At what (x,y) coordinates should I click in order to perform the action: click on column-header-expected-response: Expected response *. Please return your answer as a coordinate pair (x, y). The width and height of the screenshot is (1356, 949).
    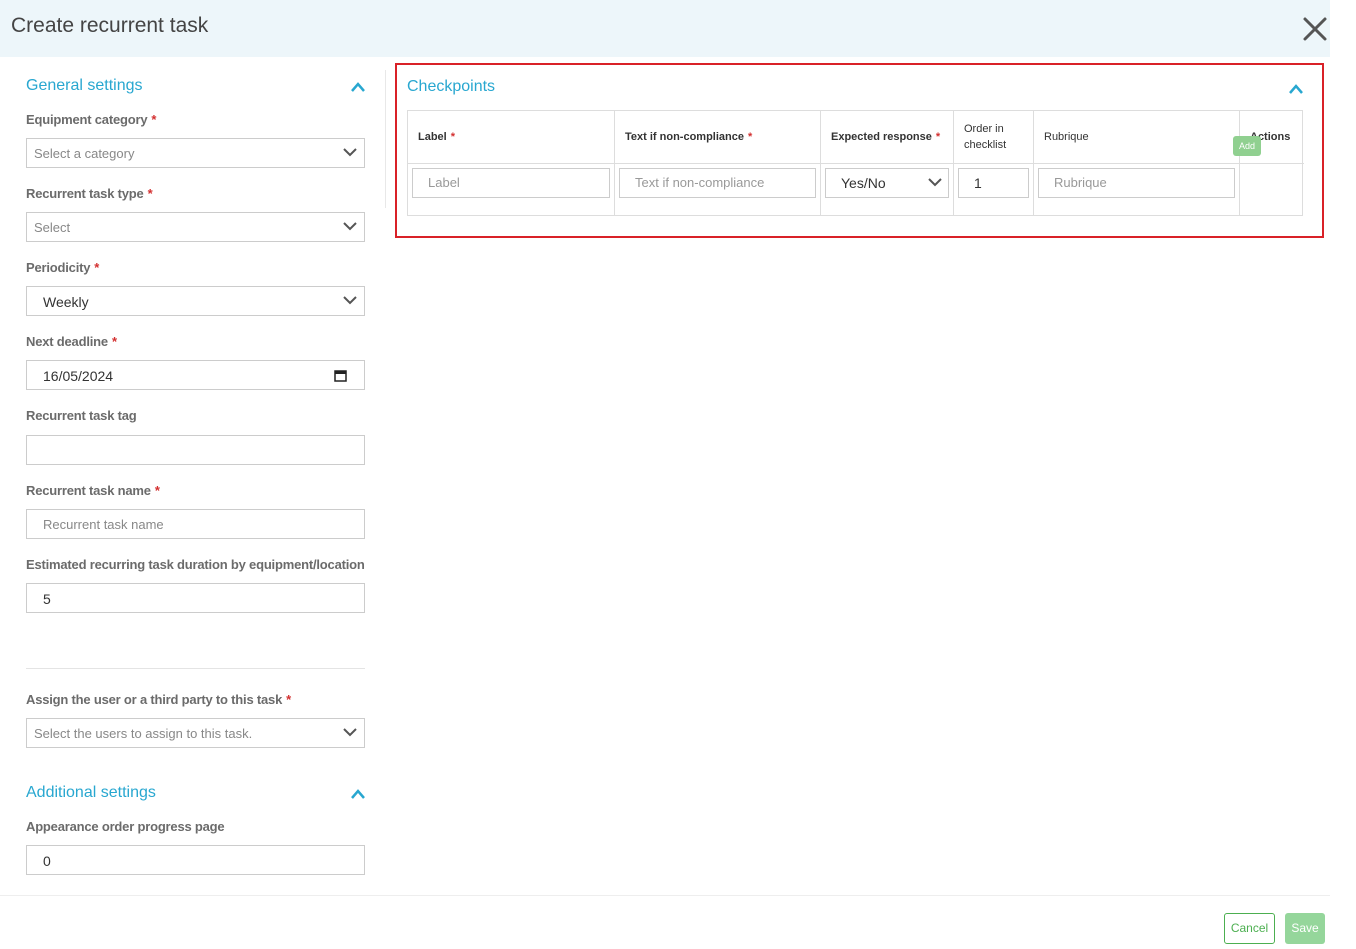
    Looking at the image, I should click on (887, 137).